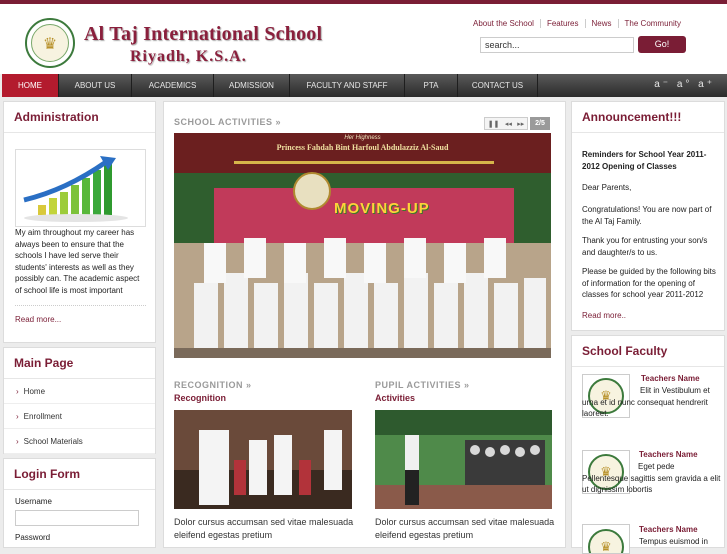 The height and width of the screenshot is (554, 727). What do you see at coordinates (662, 44) in the screenshot?
I see `search-go-button: Go!` at bounding box center [662, 44].